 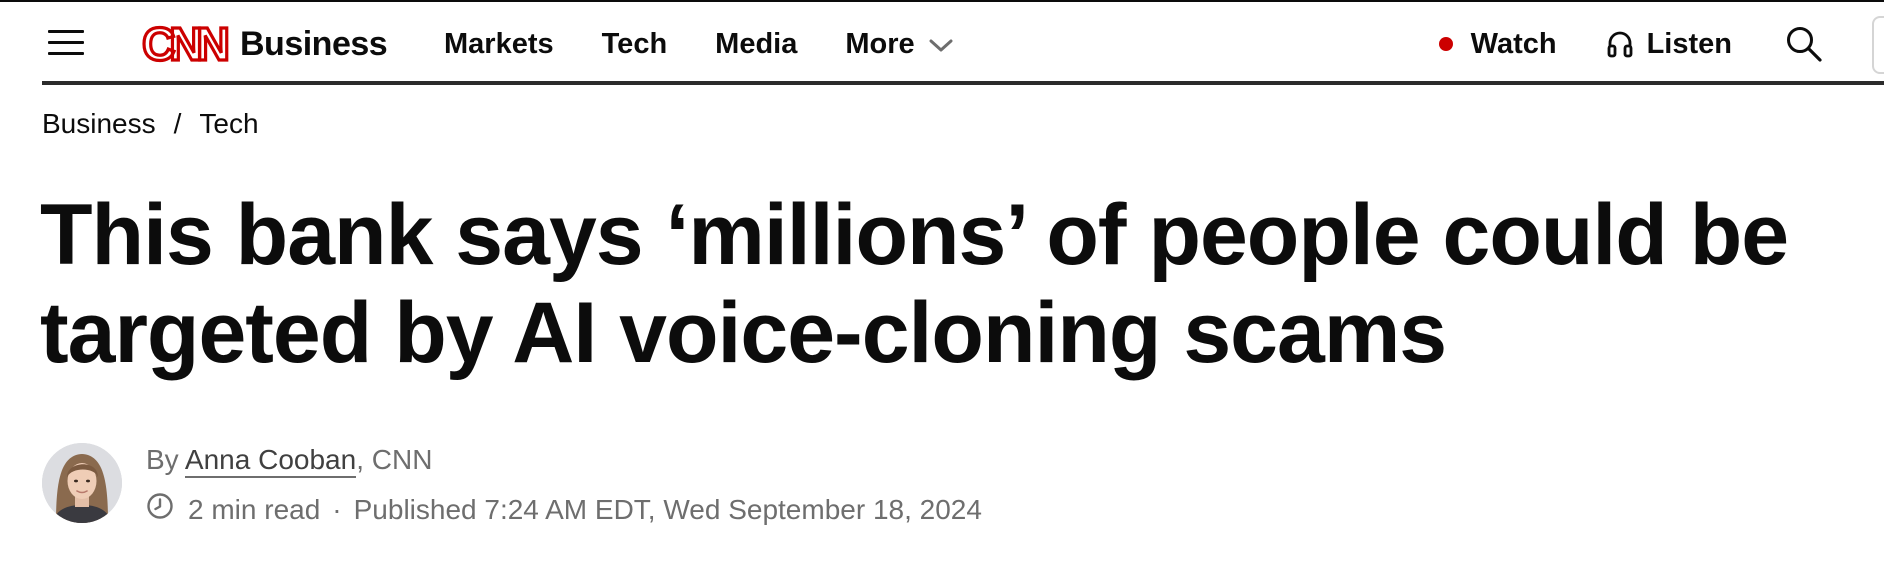 I want to click on headphones-icon, so click(x=1619, y=44).